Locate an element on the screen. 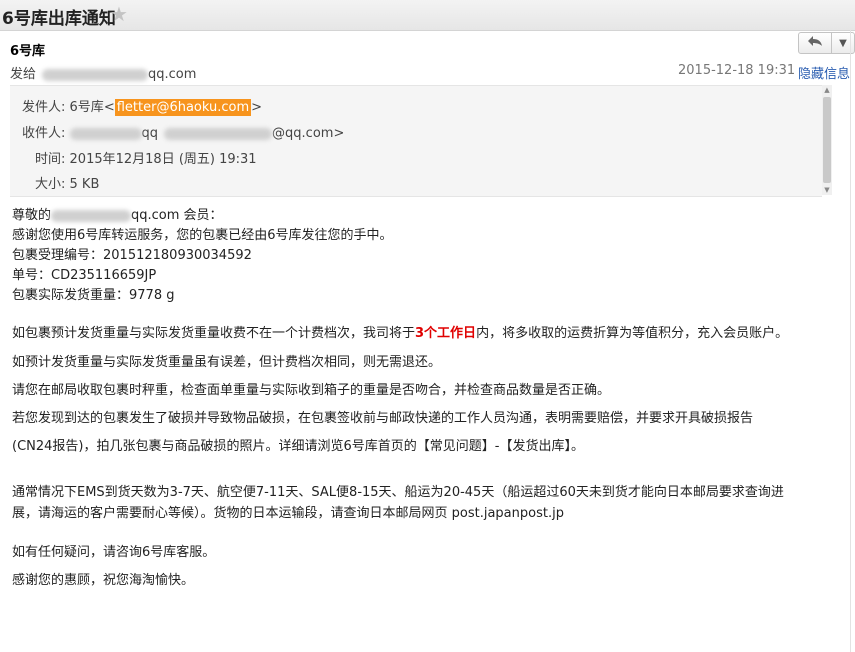 This screenshot has height=652, width=855. reply-icon is located at coordinates (815, 43).